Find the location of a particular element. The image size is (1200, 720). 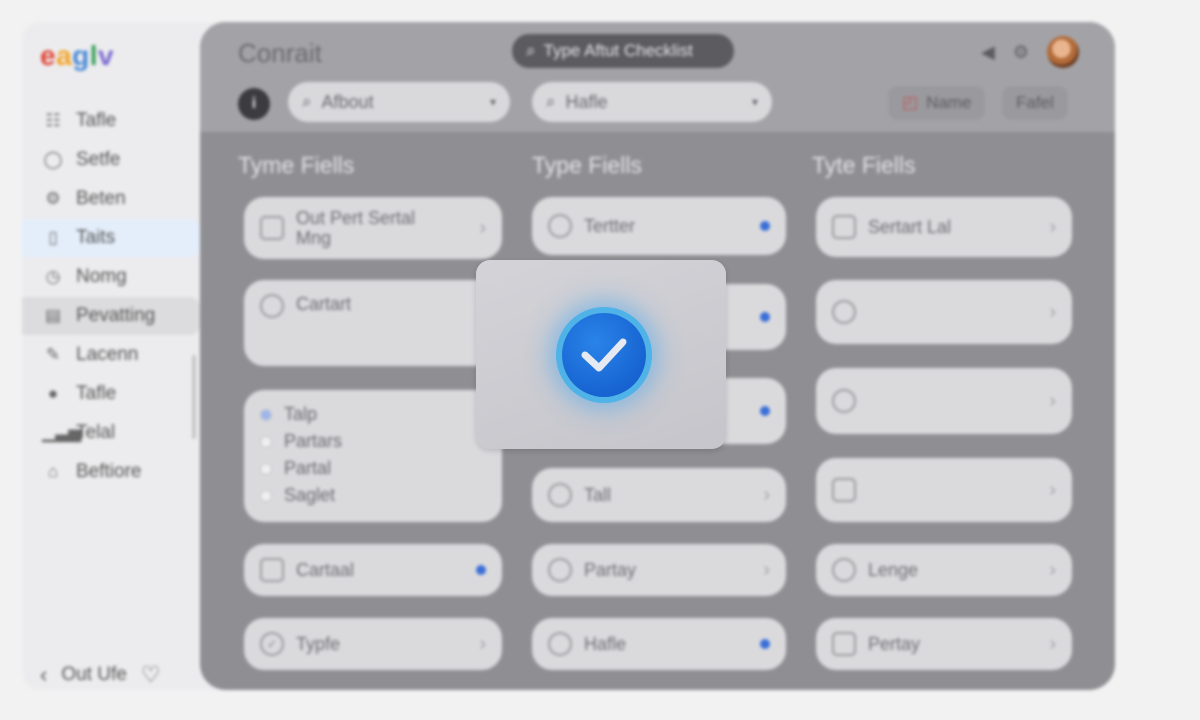

sidebar-item-label: Beten is located at coordinates (101, 198).